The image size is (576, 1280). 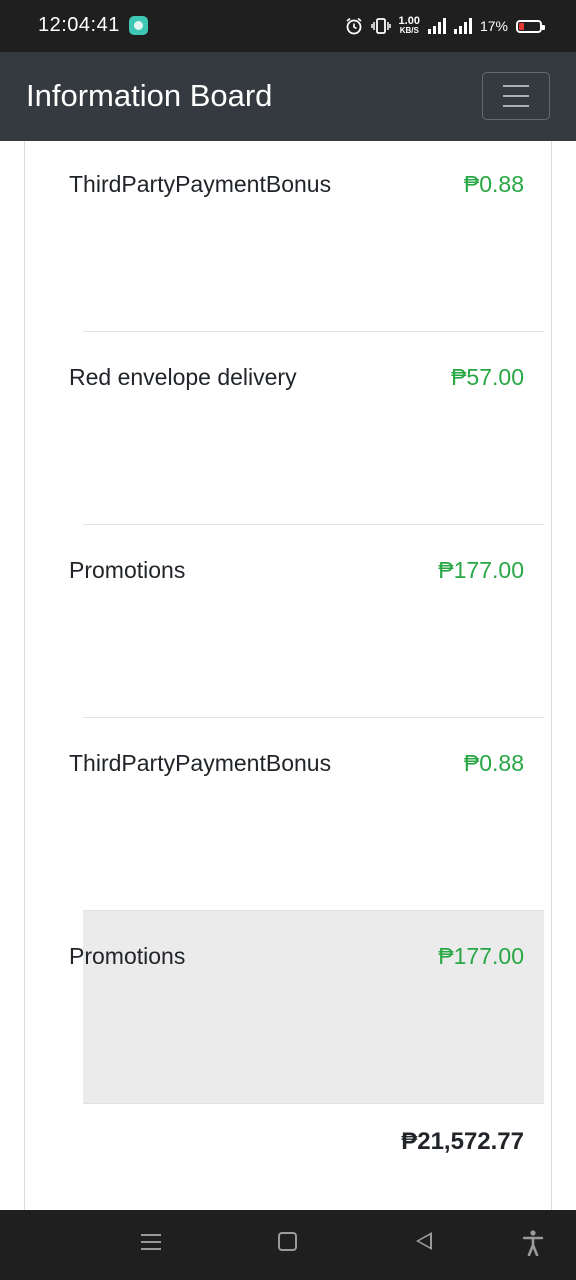 I want to click on chat-app-notification-icon, so click(x=138, y=25).